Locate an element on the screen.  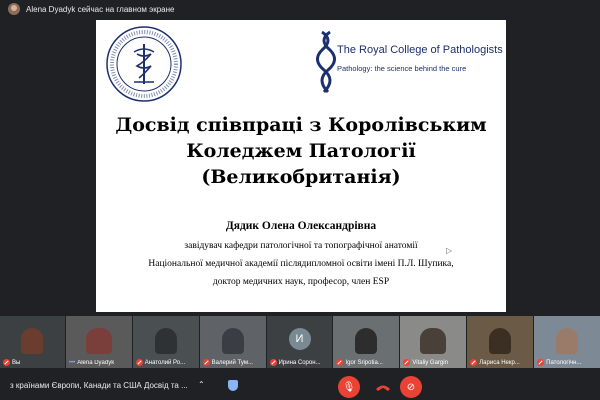
slide-title-line: (Великобританія) is located at coordinates (301, 177).